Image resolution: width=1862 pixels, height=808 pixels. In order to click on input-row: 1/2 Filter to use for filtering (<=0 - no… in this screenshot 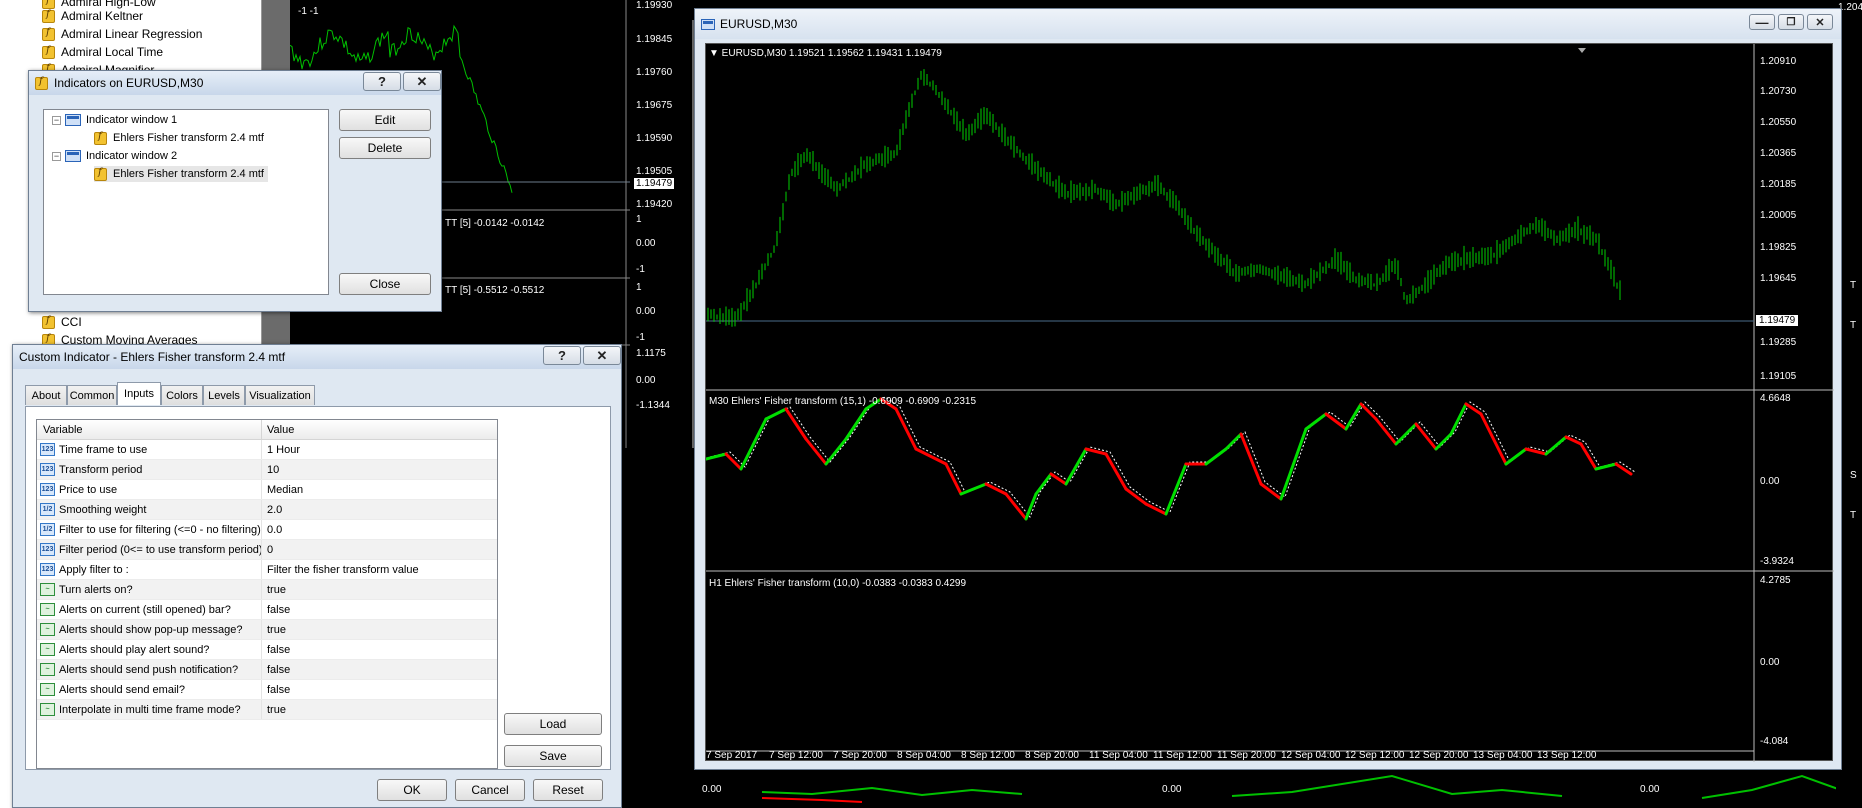, I will do `click(267, 530)`.